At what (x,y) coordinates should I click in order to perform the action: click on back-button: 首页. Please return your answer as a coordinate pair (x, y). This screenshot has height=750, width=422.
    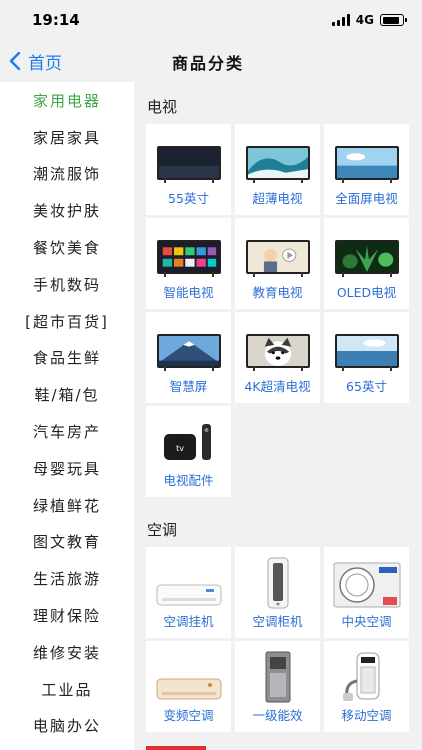
    Looking at the image, I should click on (35, 61).